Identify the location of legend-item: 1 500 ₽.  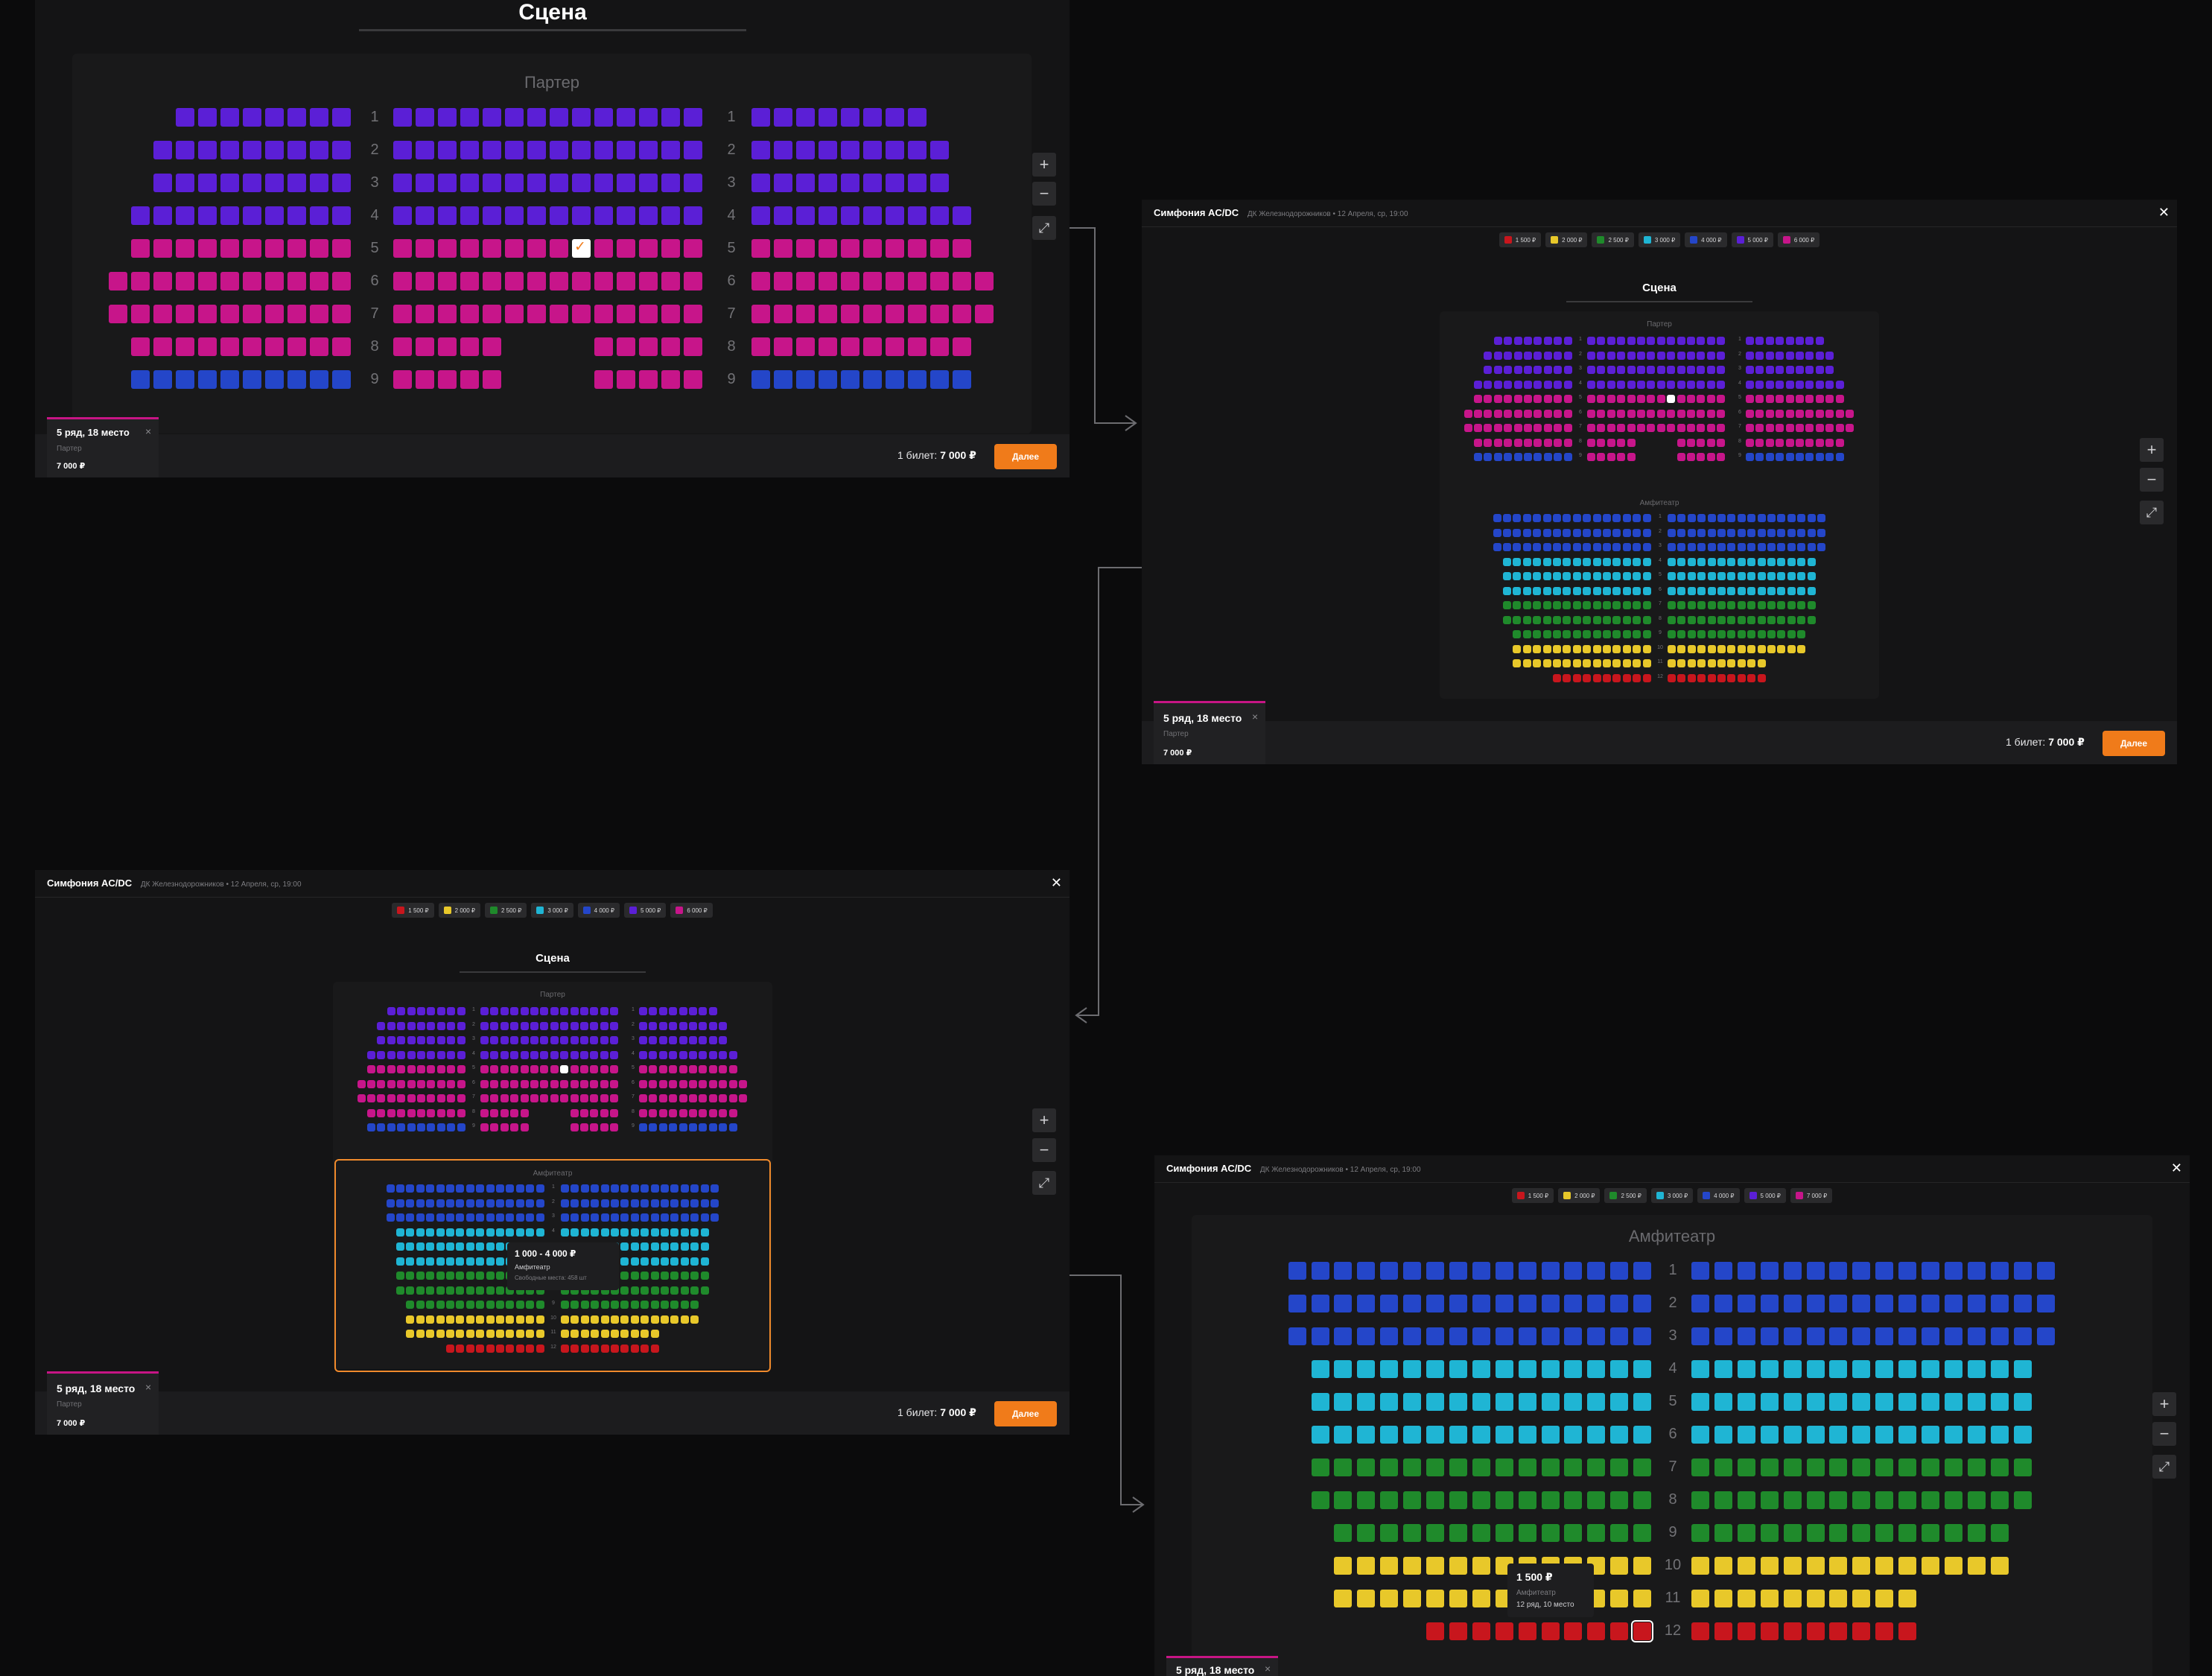
(1520, 240).